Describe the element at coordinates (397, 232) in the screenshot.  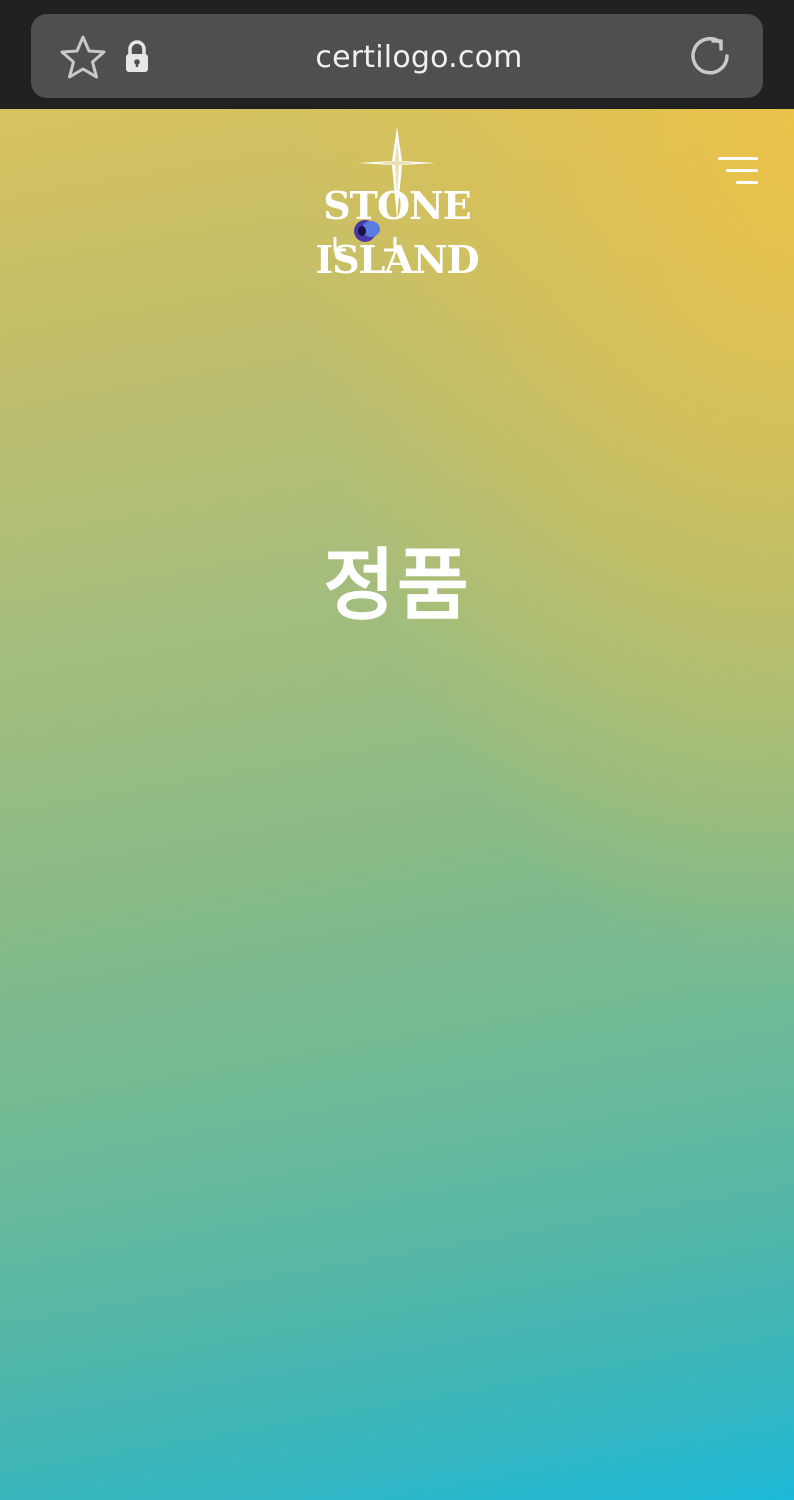
I see `brand-logo-text: STONE ISLAND` at that location.